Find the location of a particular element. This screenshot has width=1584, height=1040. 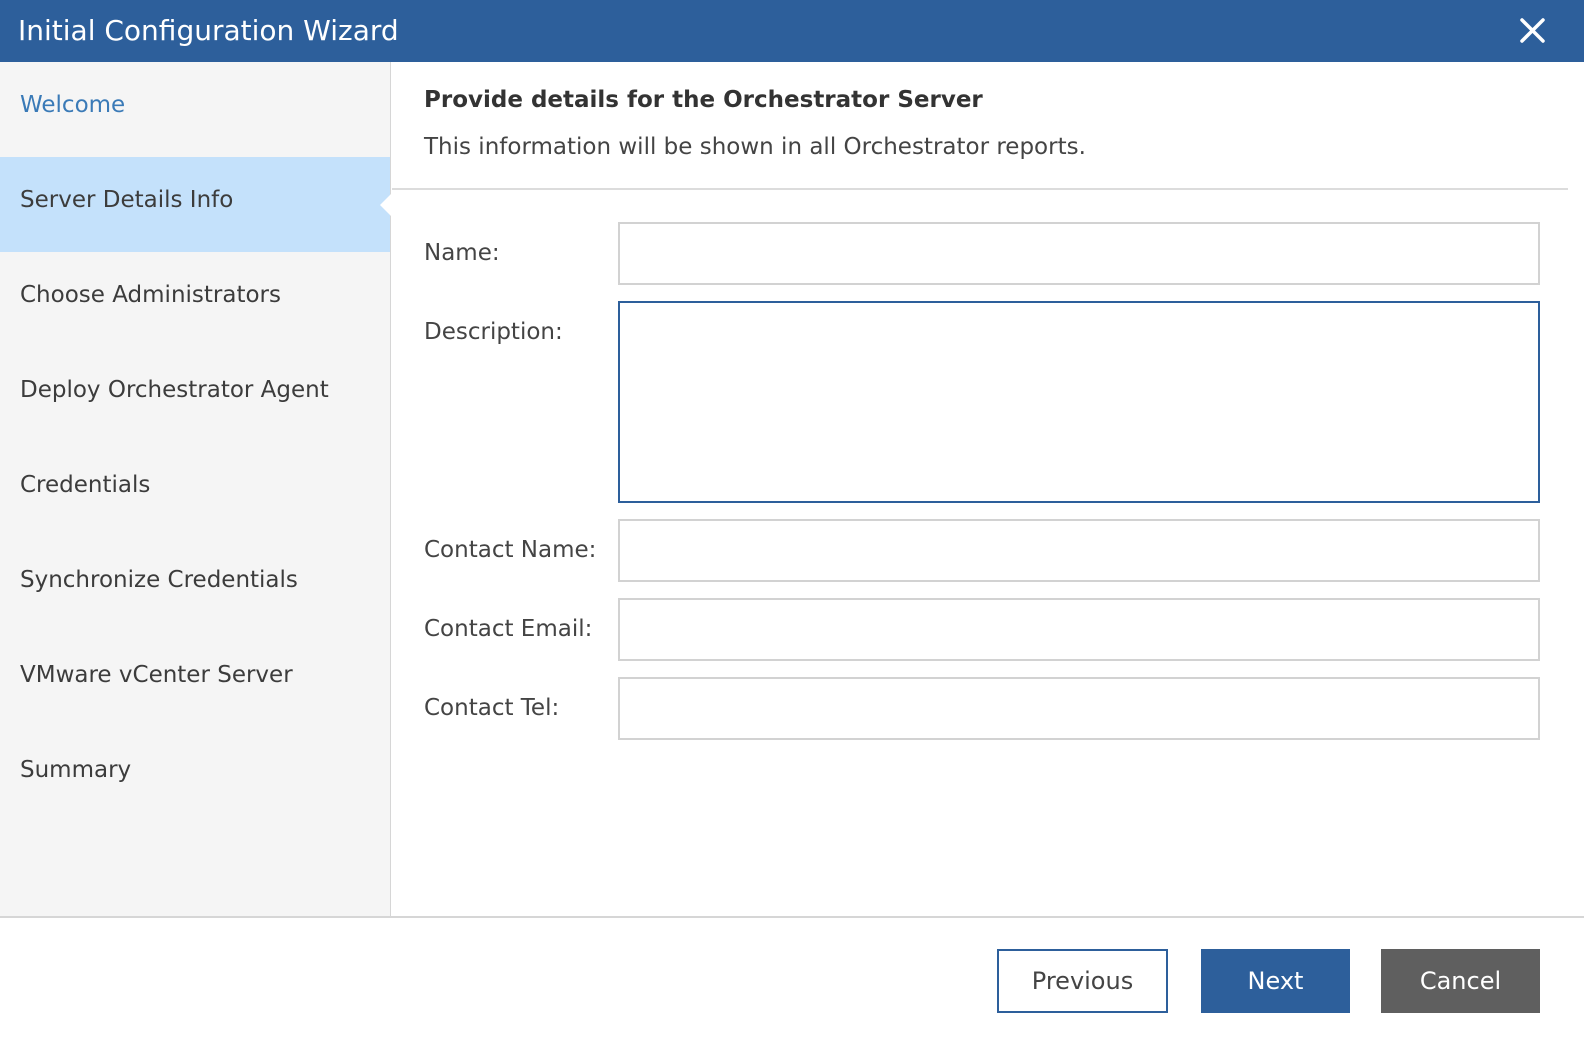

description-label: Description: is located at coordinates (493, 332).